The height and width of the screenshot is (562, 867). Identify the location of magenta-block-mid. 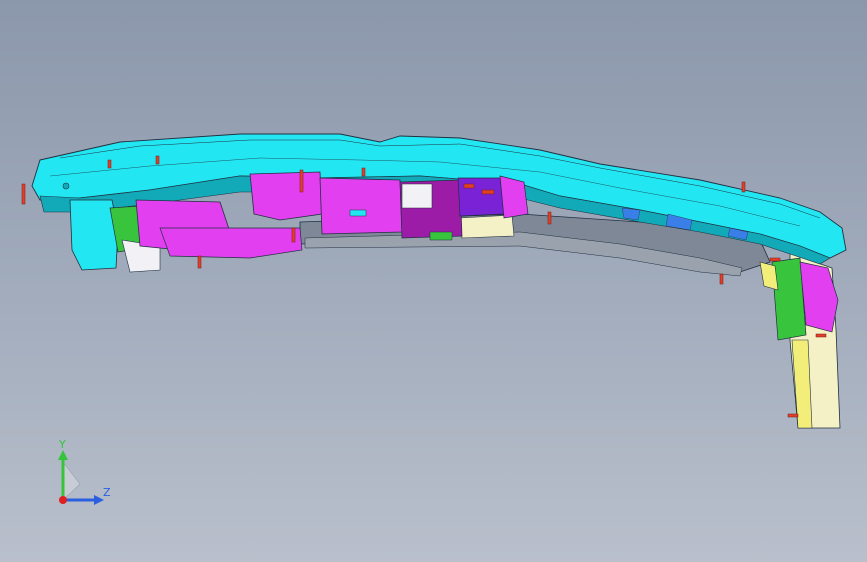
(286, 196).